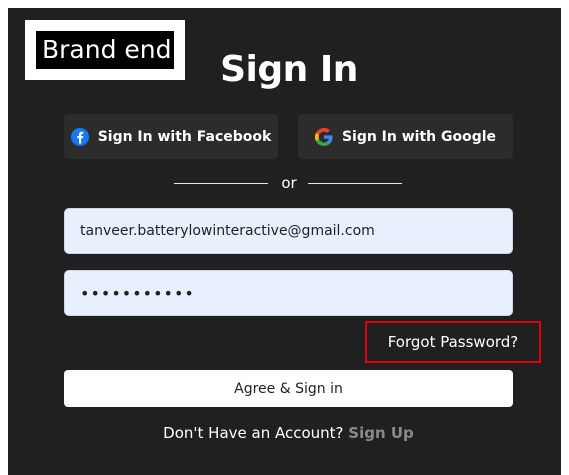 This screenshot has width=569, height=475. I want to click on forgot-password-link: Forgot Password?, so click(453, 342).